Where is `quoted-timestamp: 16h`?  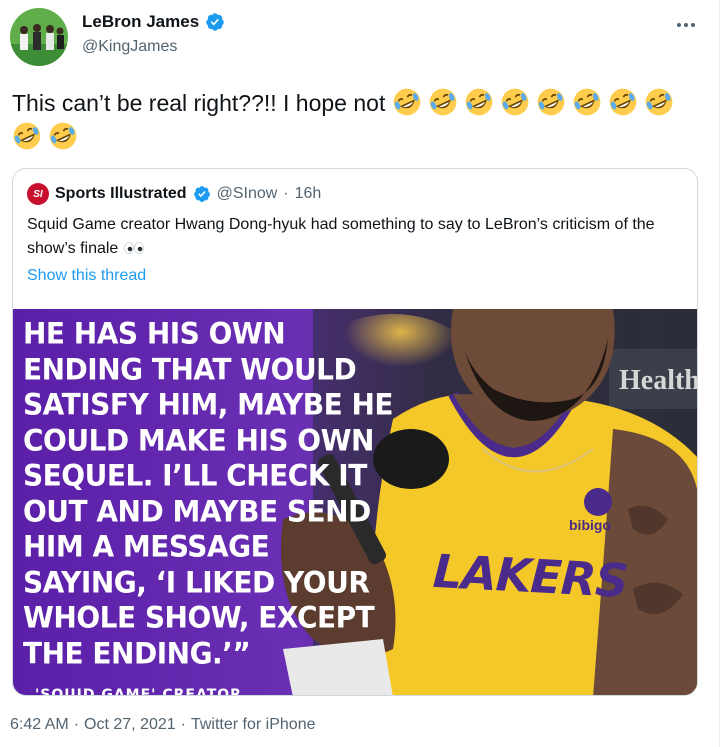 quoted-timestamp: 16h is located at coordinates (308, 194).